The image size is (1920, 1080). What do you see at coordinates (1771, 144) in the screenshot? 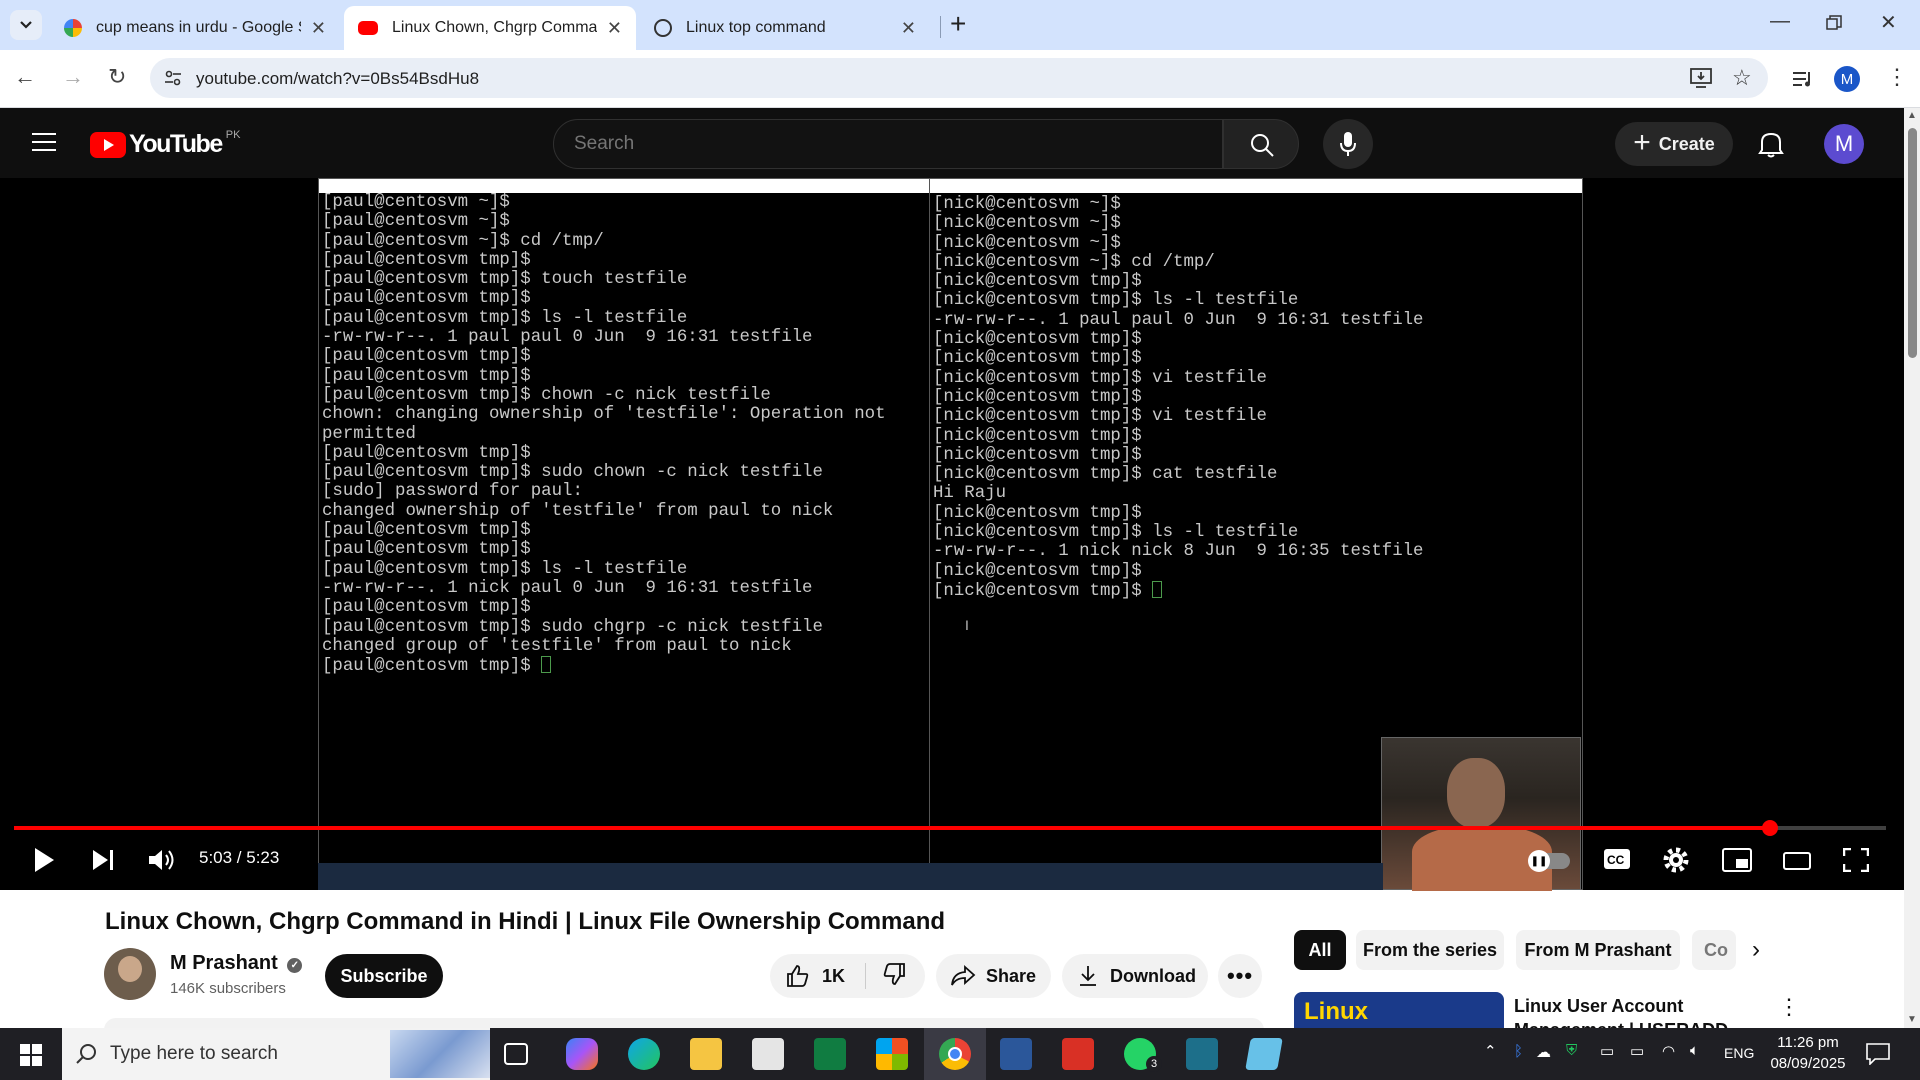
I see `notifications-bell-icon` at bounding box center [1771, 144].